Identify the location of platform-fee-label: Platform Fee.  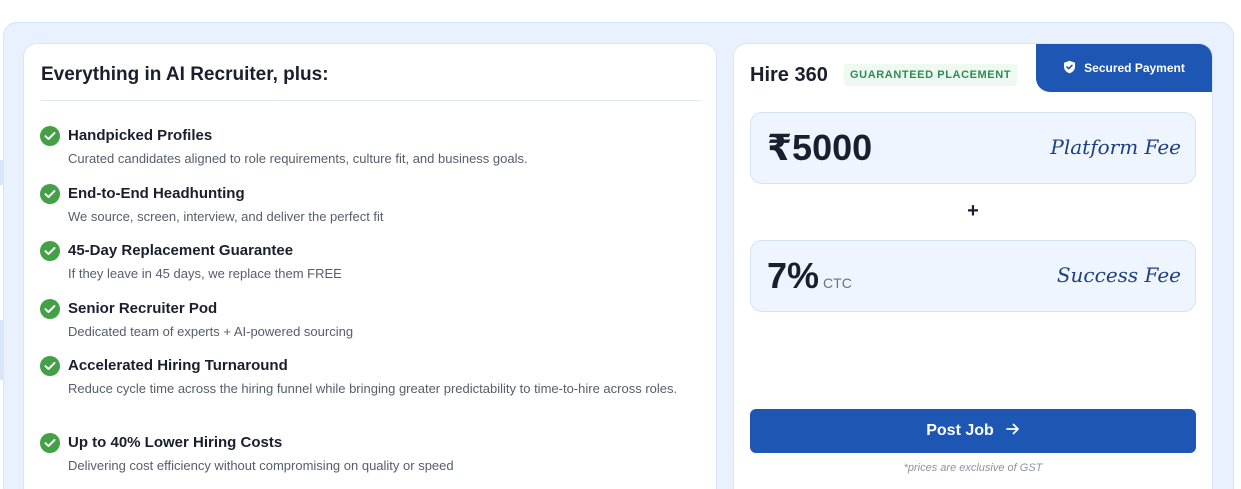
(1115, 147).